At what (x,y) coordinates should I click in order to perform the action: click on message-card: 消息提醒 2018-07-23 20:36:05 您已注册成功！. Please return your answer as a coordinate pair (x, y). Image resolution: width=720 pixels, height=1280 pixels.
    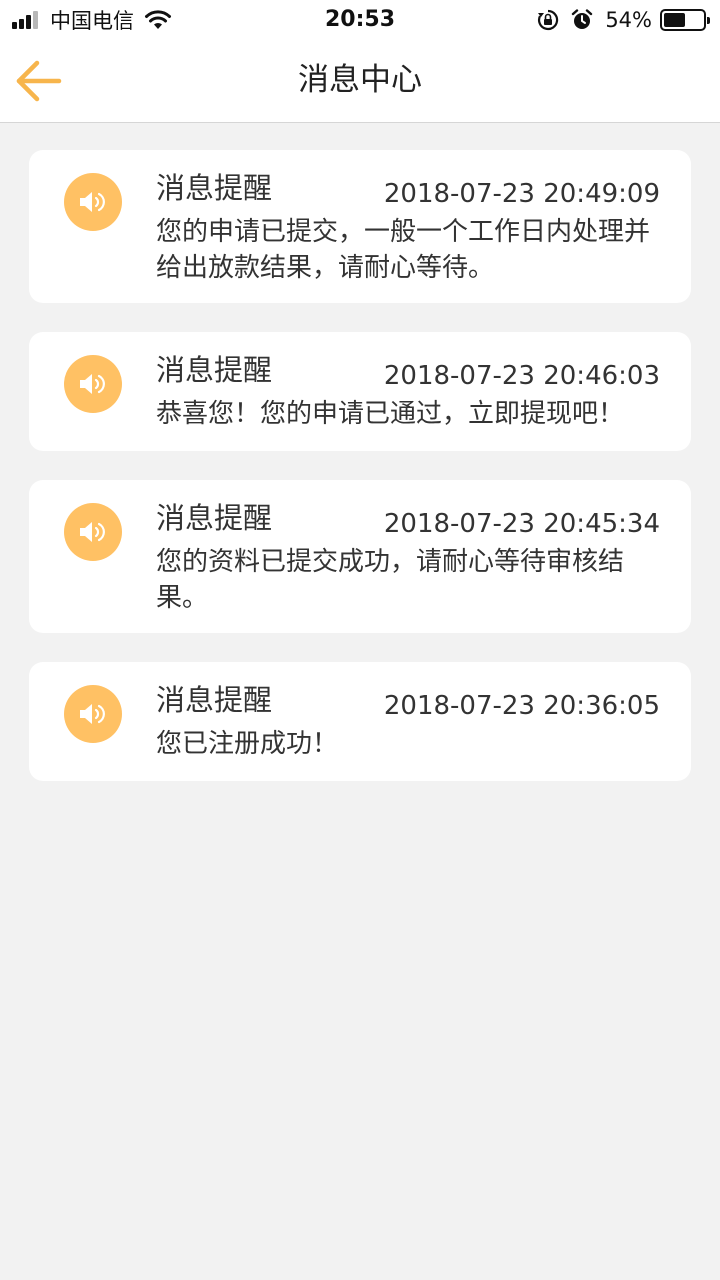
    Looking at the image, I should click on (360, 721).